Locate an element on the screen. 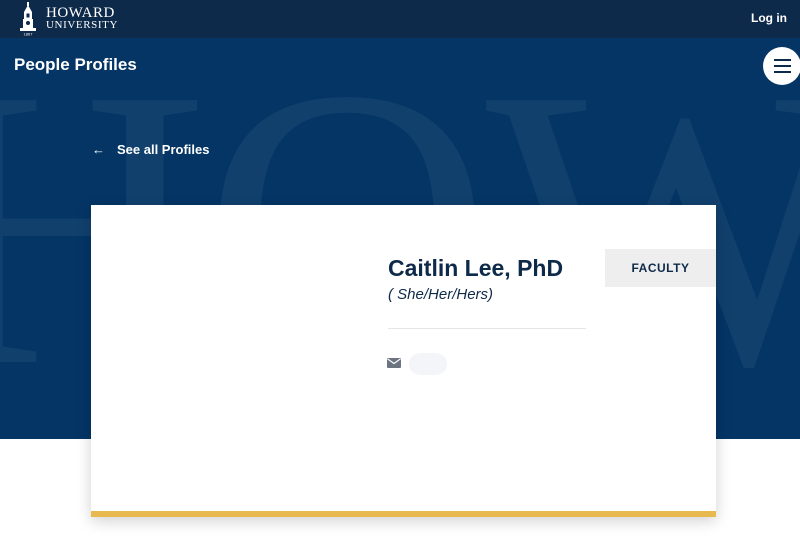 This screenshot has width=800, height=553. page-title: People Profiles is located at coordinates (75, 64).